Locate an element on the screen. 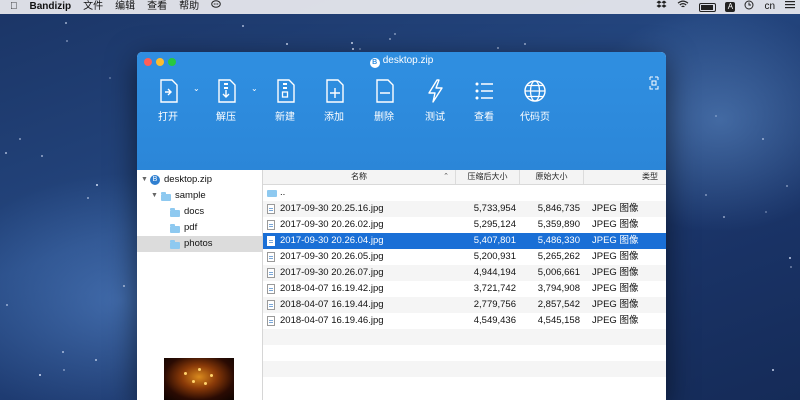  menu-view: 查看 is located at coordinates (157, 7).